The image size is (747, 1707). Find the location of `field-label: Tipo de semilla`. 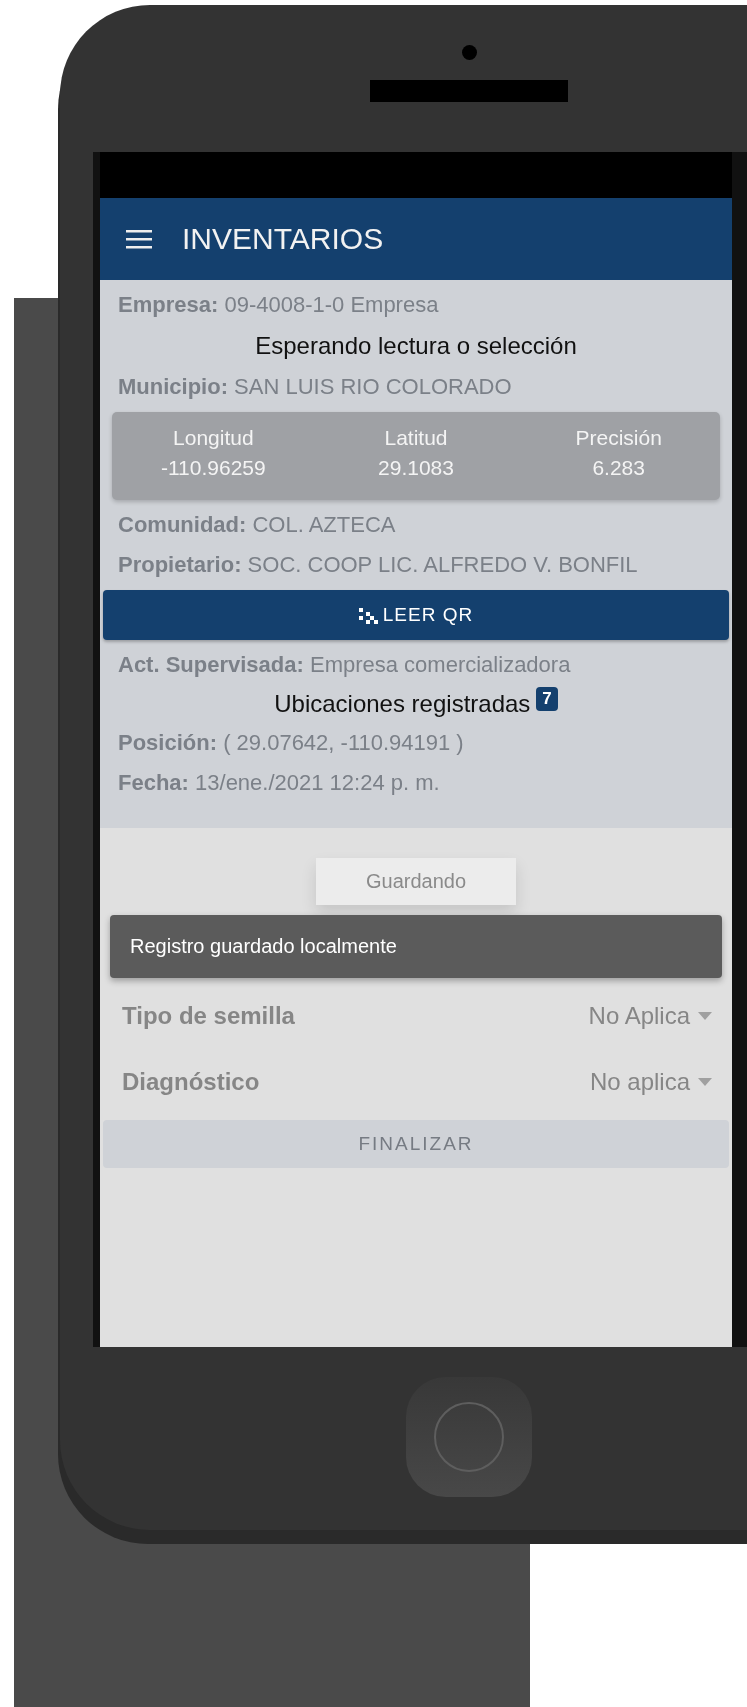

field-label: Tipo de semilla is located at coordinates (208, 1016).